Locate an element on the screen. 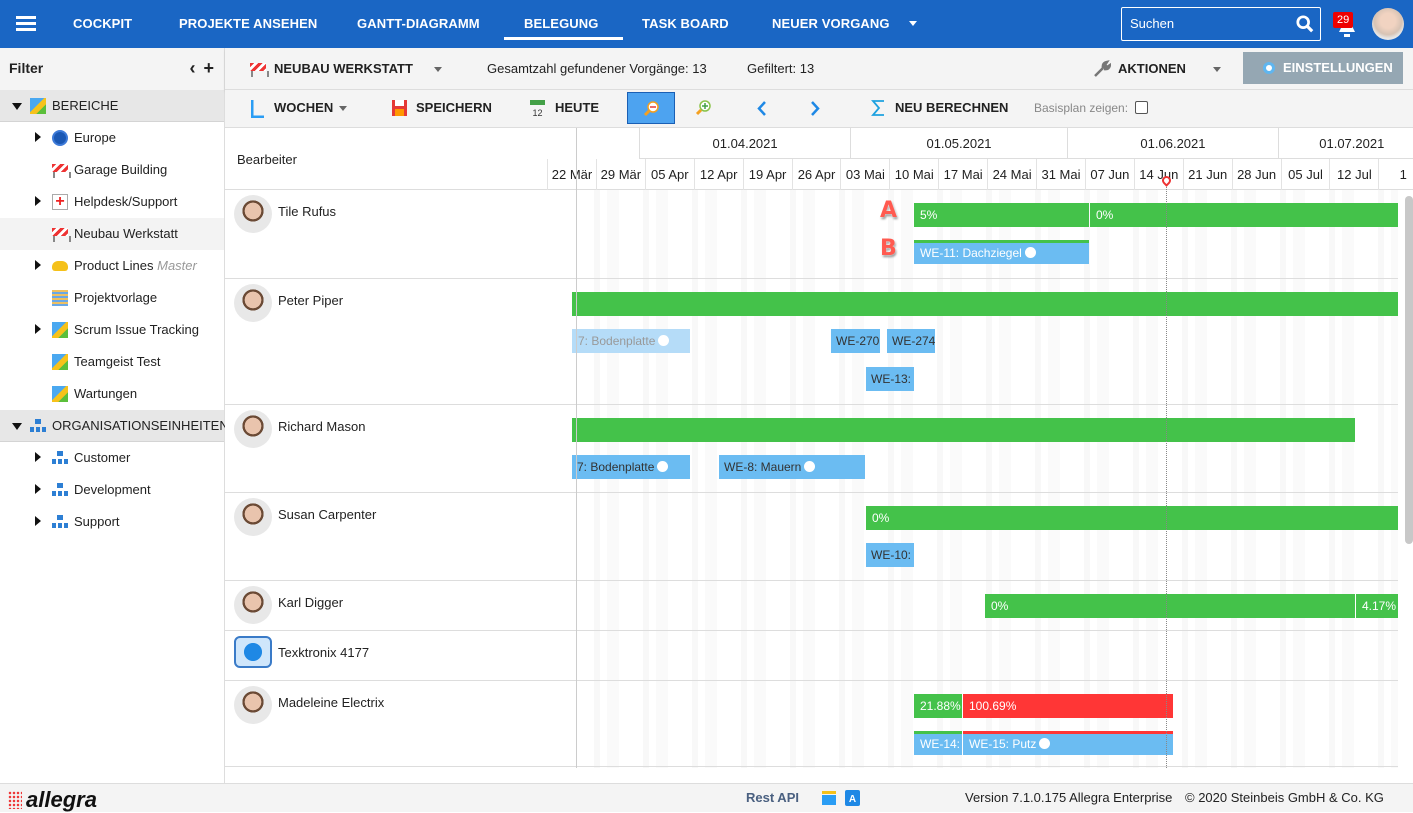 The image size is (1413, 813). resource-name: Susan Carpenter is located at coordinates (327, 514).